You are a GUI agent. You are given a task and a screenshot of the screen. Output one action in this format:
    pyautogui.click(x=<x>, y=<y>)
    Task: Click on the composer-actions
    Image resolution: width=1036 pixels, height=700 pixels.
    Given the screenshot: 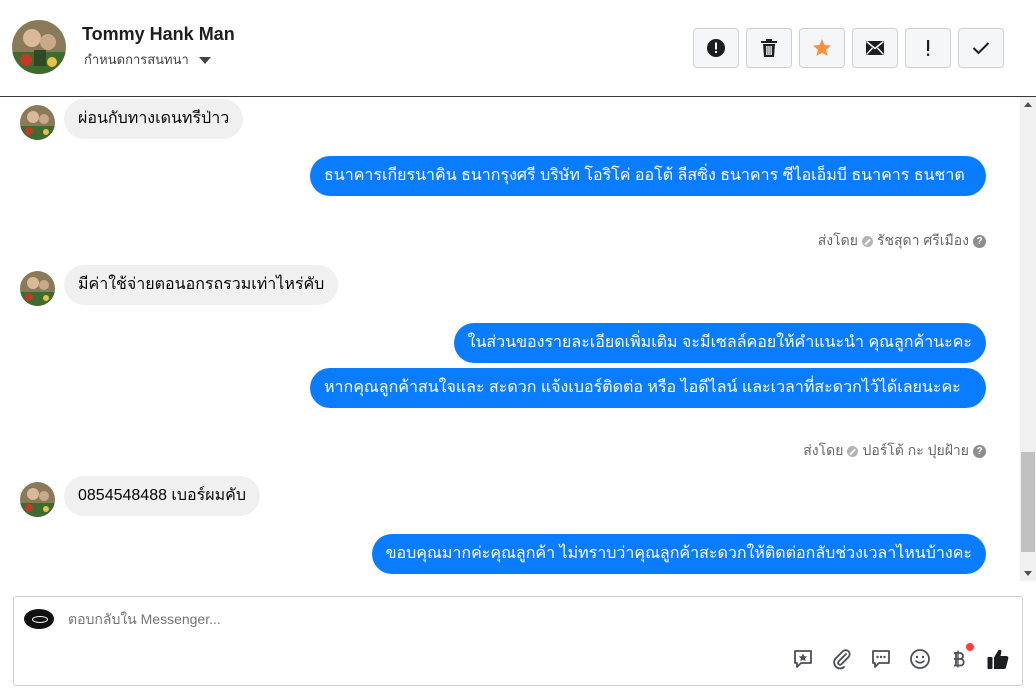 What is the action you would take?
    pyautogui.click(x=900, y=657)
    